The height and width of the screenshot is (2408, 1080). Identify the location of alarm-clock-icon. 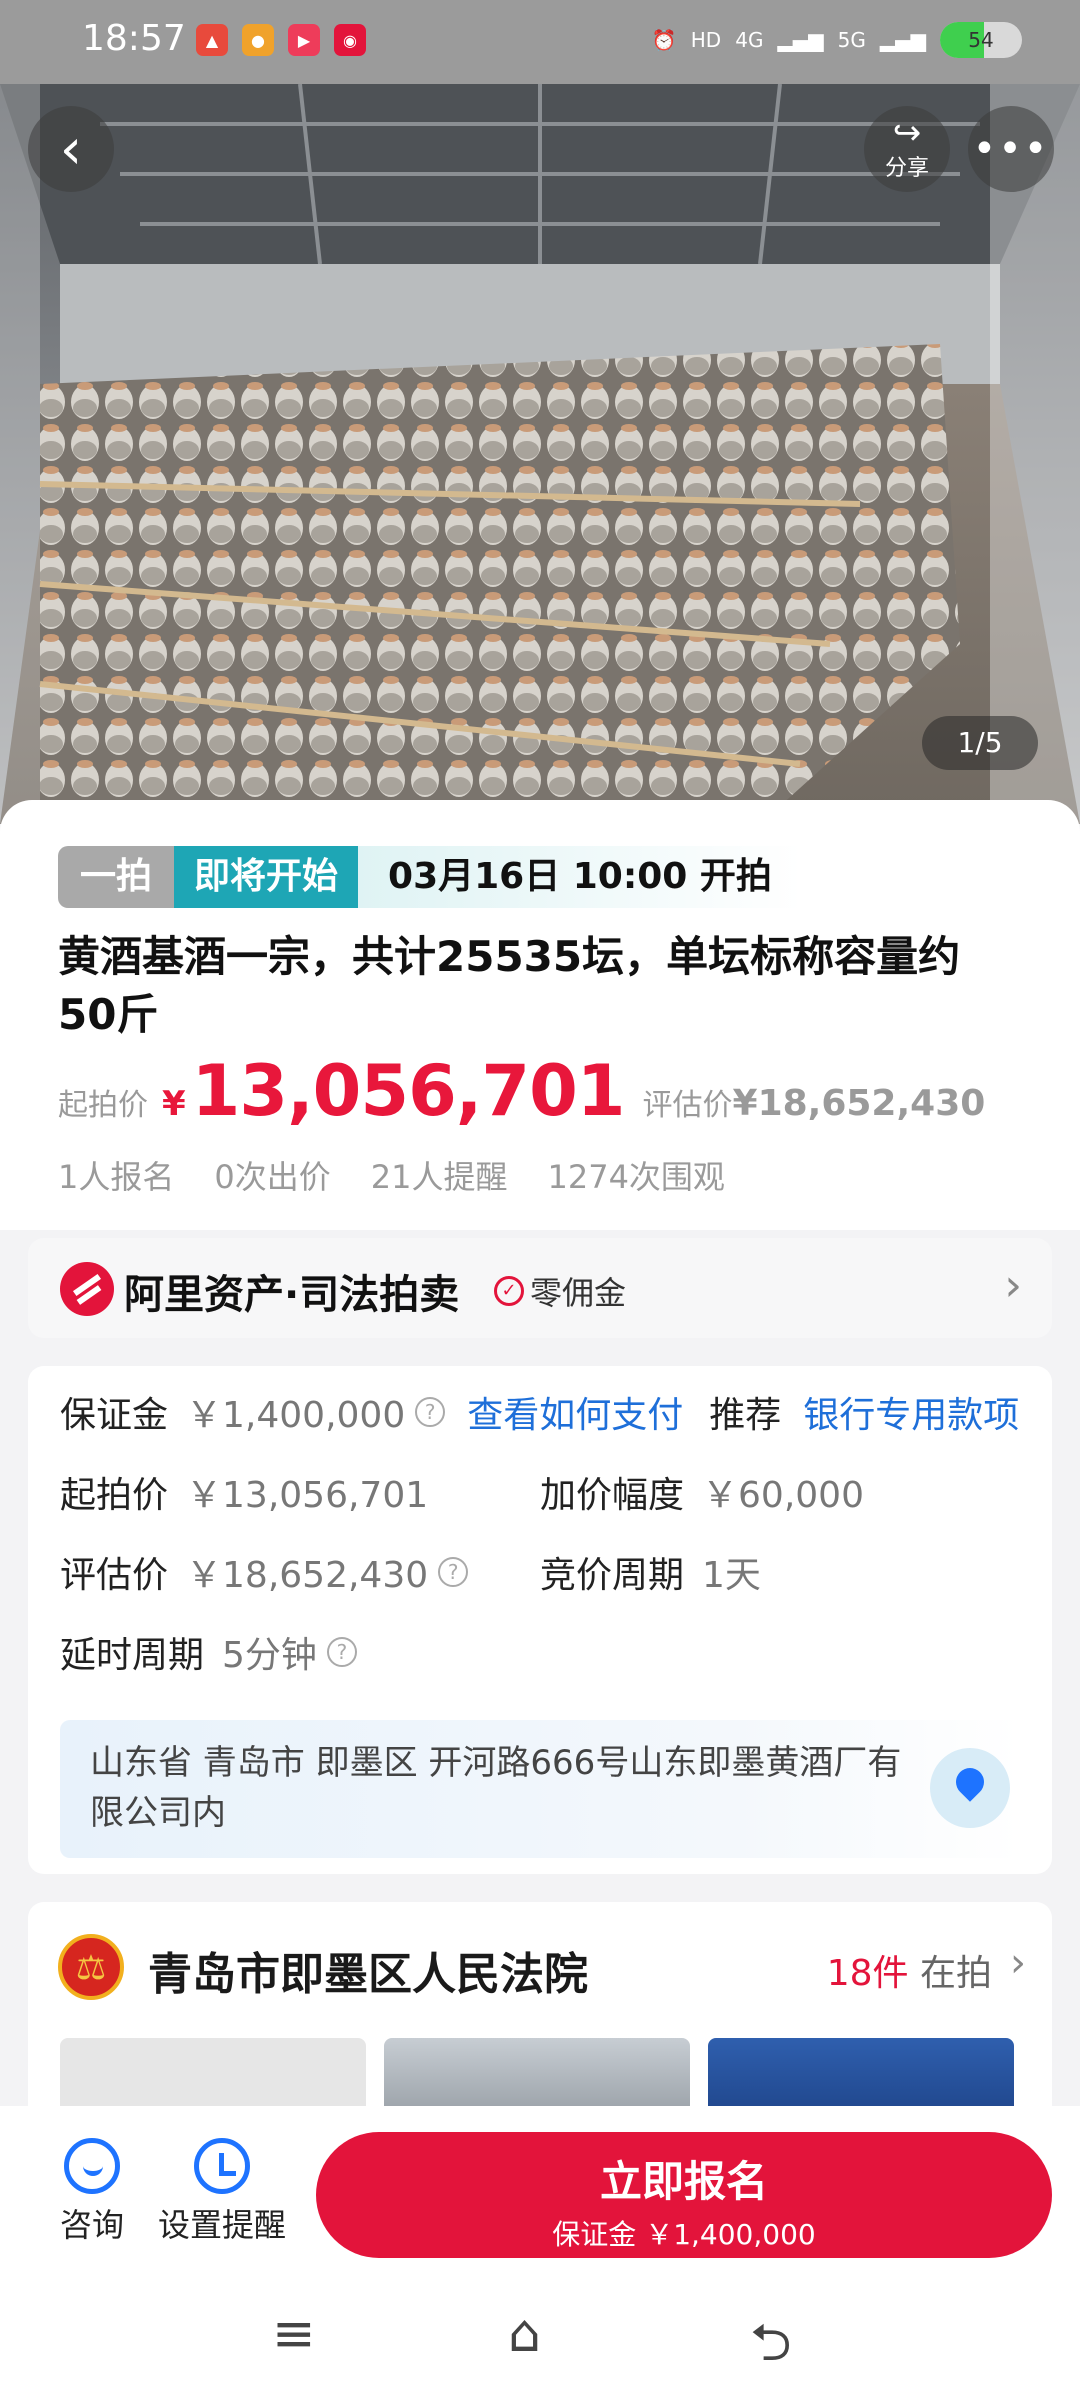
(222, 2166).